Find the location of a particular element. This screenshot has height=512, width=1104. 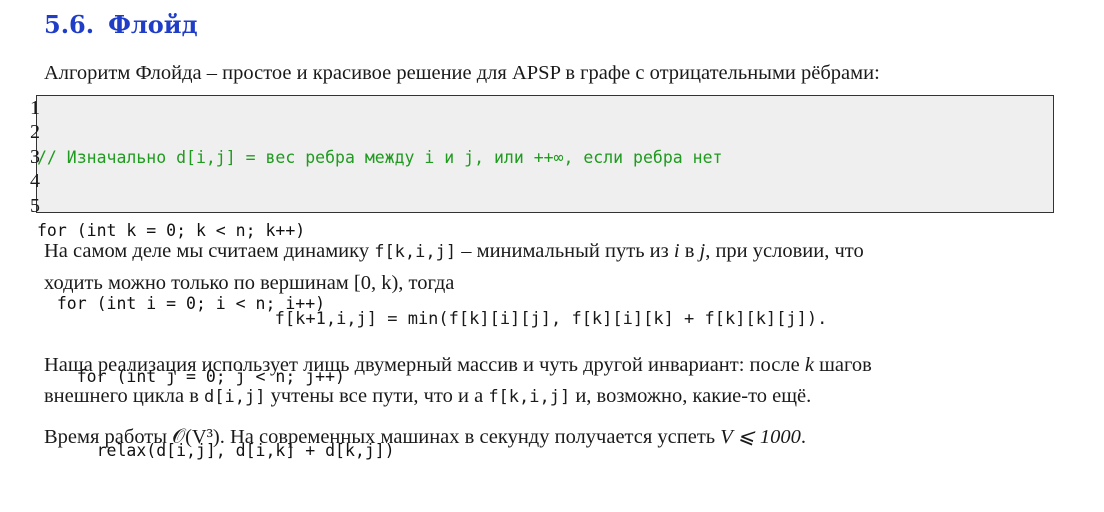

section-number: 5.6. is located at coordinates (69, 24).